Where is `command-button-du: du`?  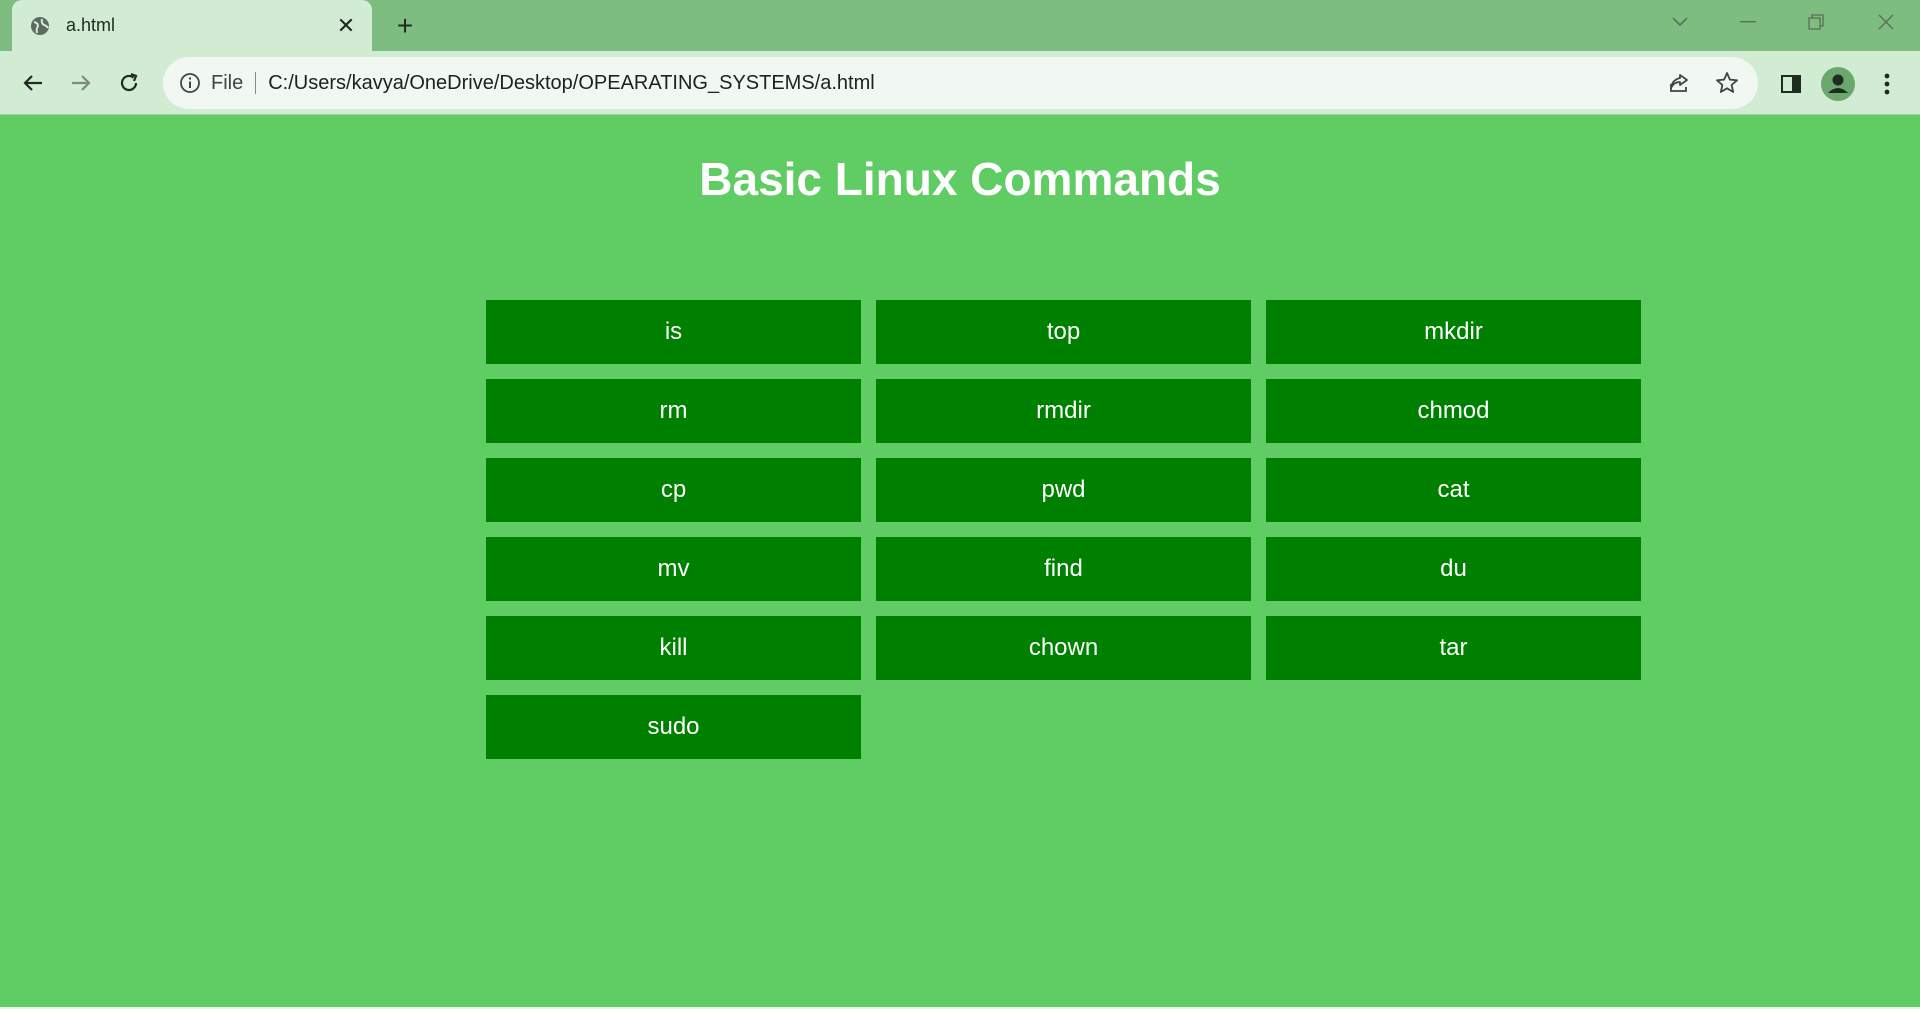
command-button-du: du is located at coordinates (1453, 569).